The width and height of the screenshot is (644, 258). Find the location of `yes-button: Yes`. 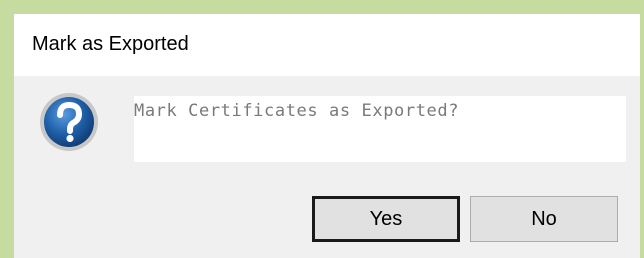

yes-button: Yes is located at coordinates (386, 219).